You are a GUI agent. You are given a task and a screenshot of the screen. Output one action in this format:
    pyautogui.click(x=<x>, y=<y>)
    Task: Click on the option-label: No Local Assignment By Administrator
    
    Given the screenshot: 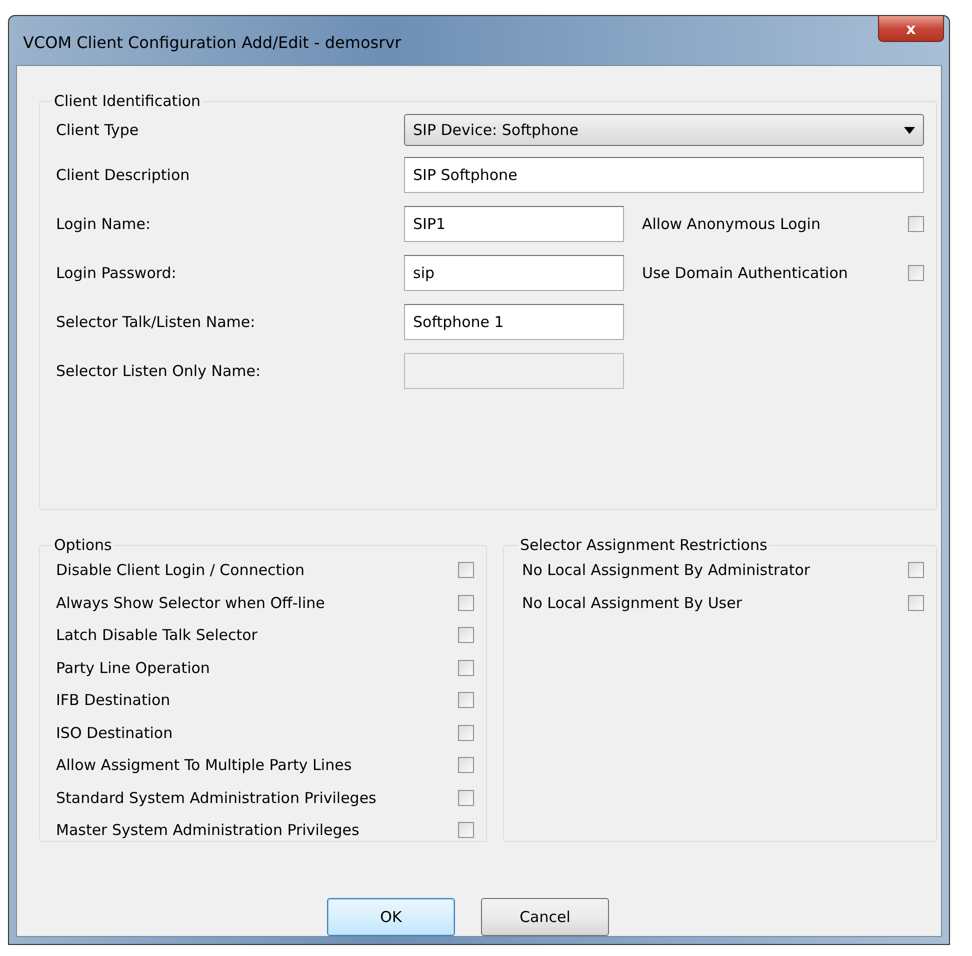 What is the action you would take?
    pyautogui.click(x=666, y=570)
    